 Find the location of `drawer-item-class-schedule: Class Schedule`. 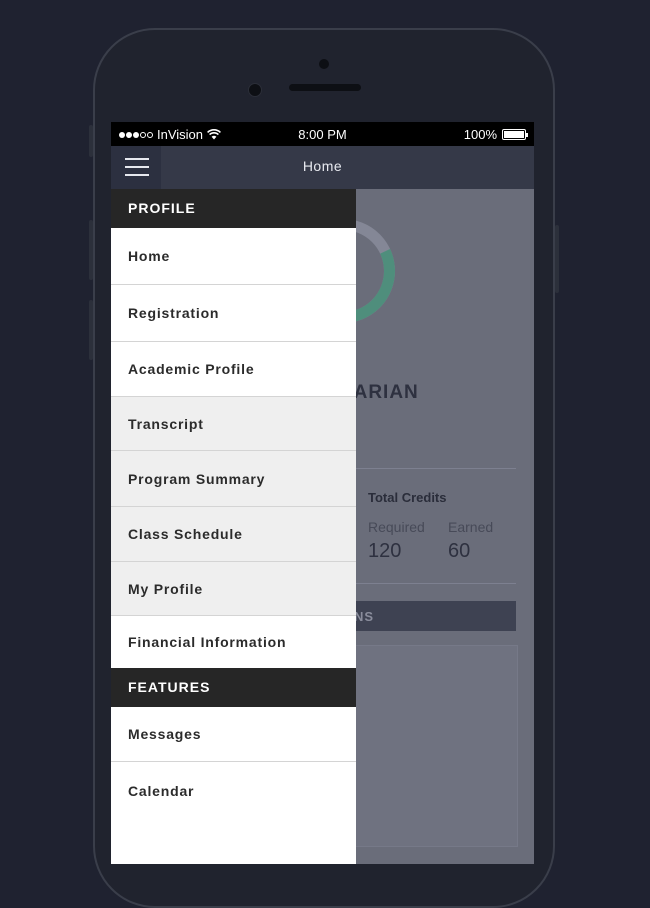

drawer-item-class-schedule: Class Schedule is located at coordinates (233, 534).